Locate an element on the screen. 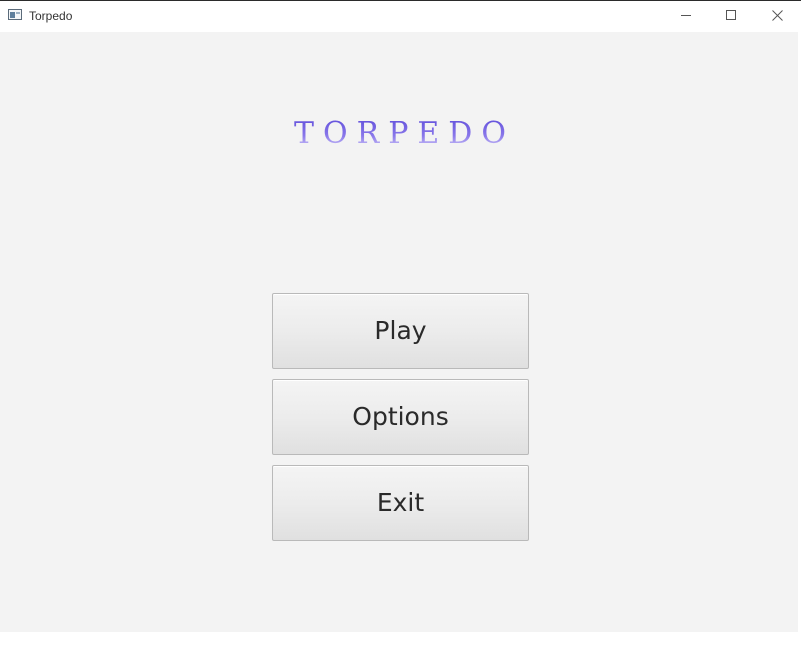 The height and width of the screenshot is (649, 801). exit-button: Exit is located at coordinates (400, 503).